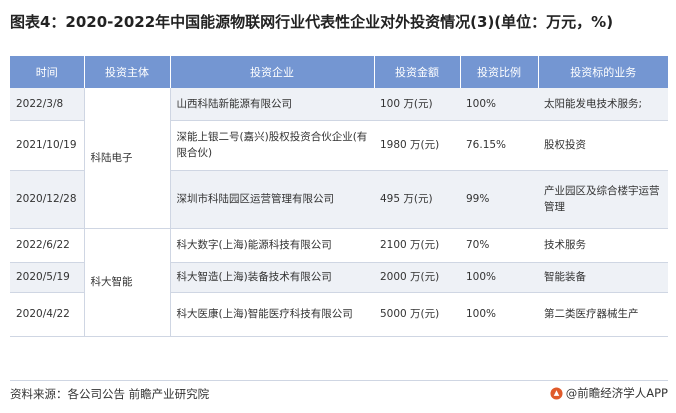  What do you see at coordinates (603, 245) in the screenshot?
I see `cell-business: 技术服务` at bounding box center [603, 245].